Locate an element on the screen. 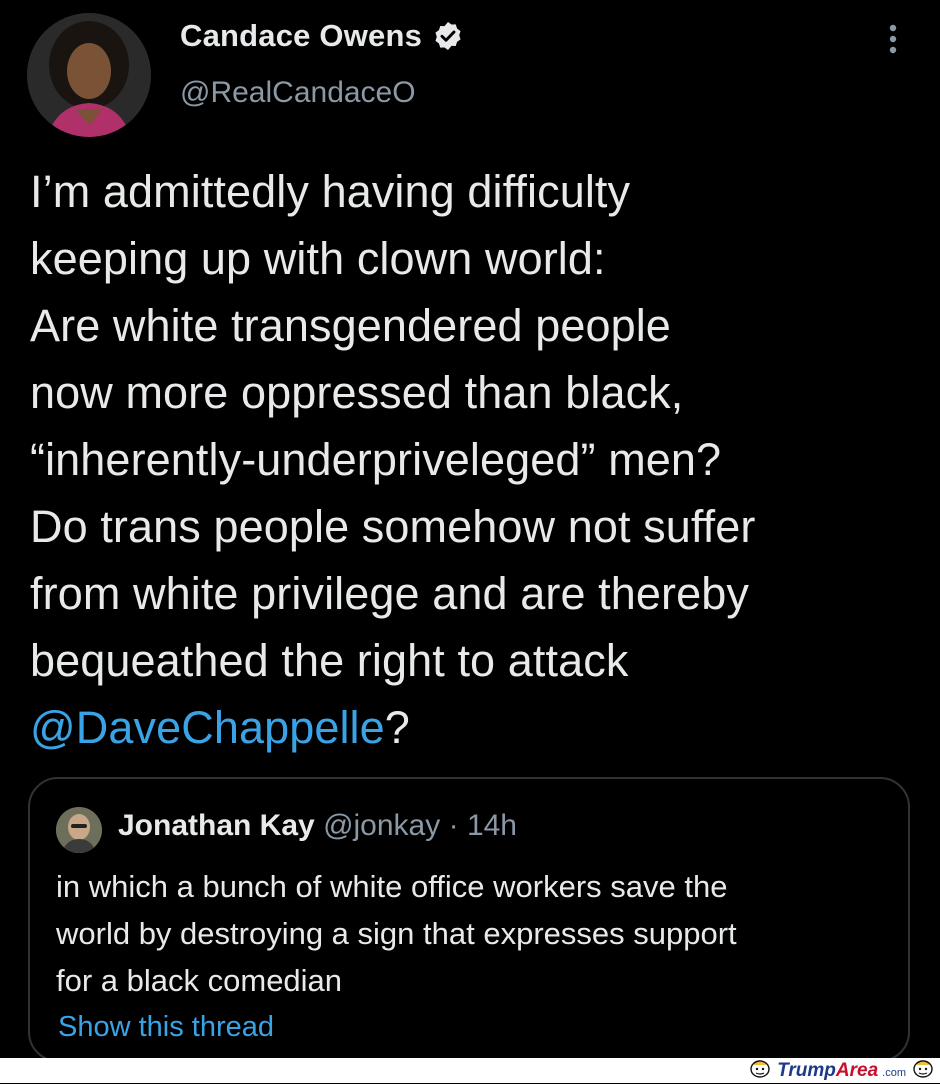 Image resolution: width=940 pixels, height=1084 pixels. author-handle: @RealCandaceO is located at coordinates (298, 93).